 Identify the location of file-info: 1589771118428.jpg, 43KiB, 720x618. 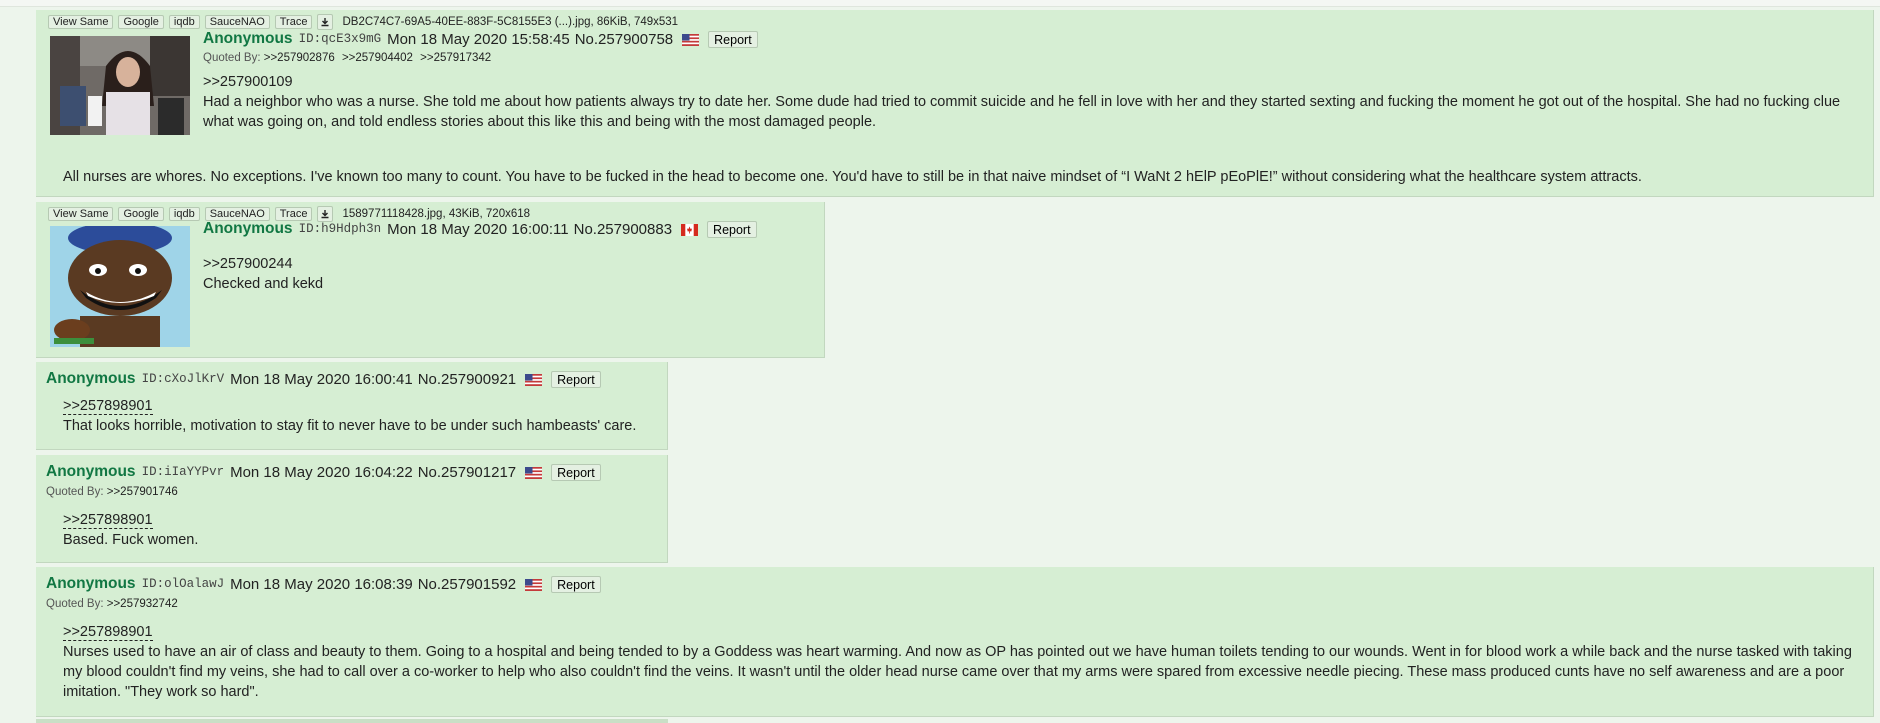
(436, 214).